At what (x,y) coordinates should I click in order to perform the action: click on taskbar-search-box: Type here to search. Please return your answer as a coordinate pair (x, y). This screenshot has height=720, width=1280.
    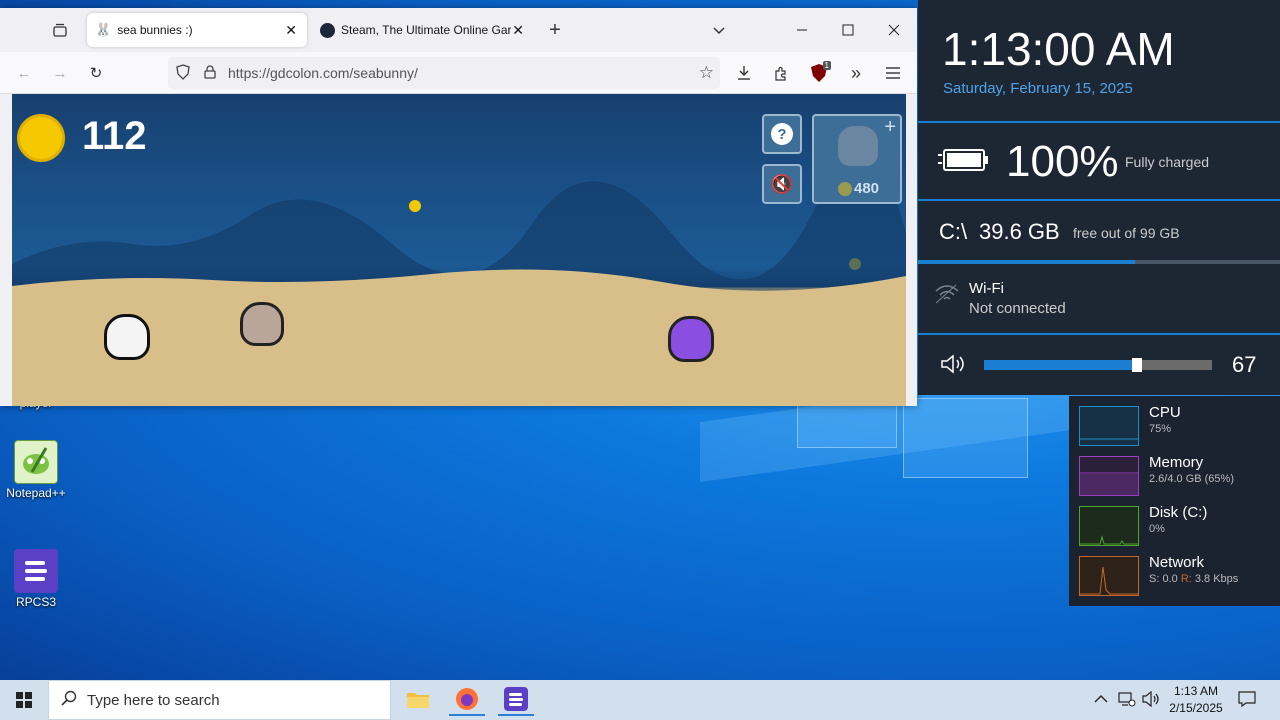
    Looking at the image, I should click on (219, 700).